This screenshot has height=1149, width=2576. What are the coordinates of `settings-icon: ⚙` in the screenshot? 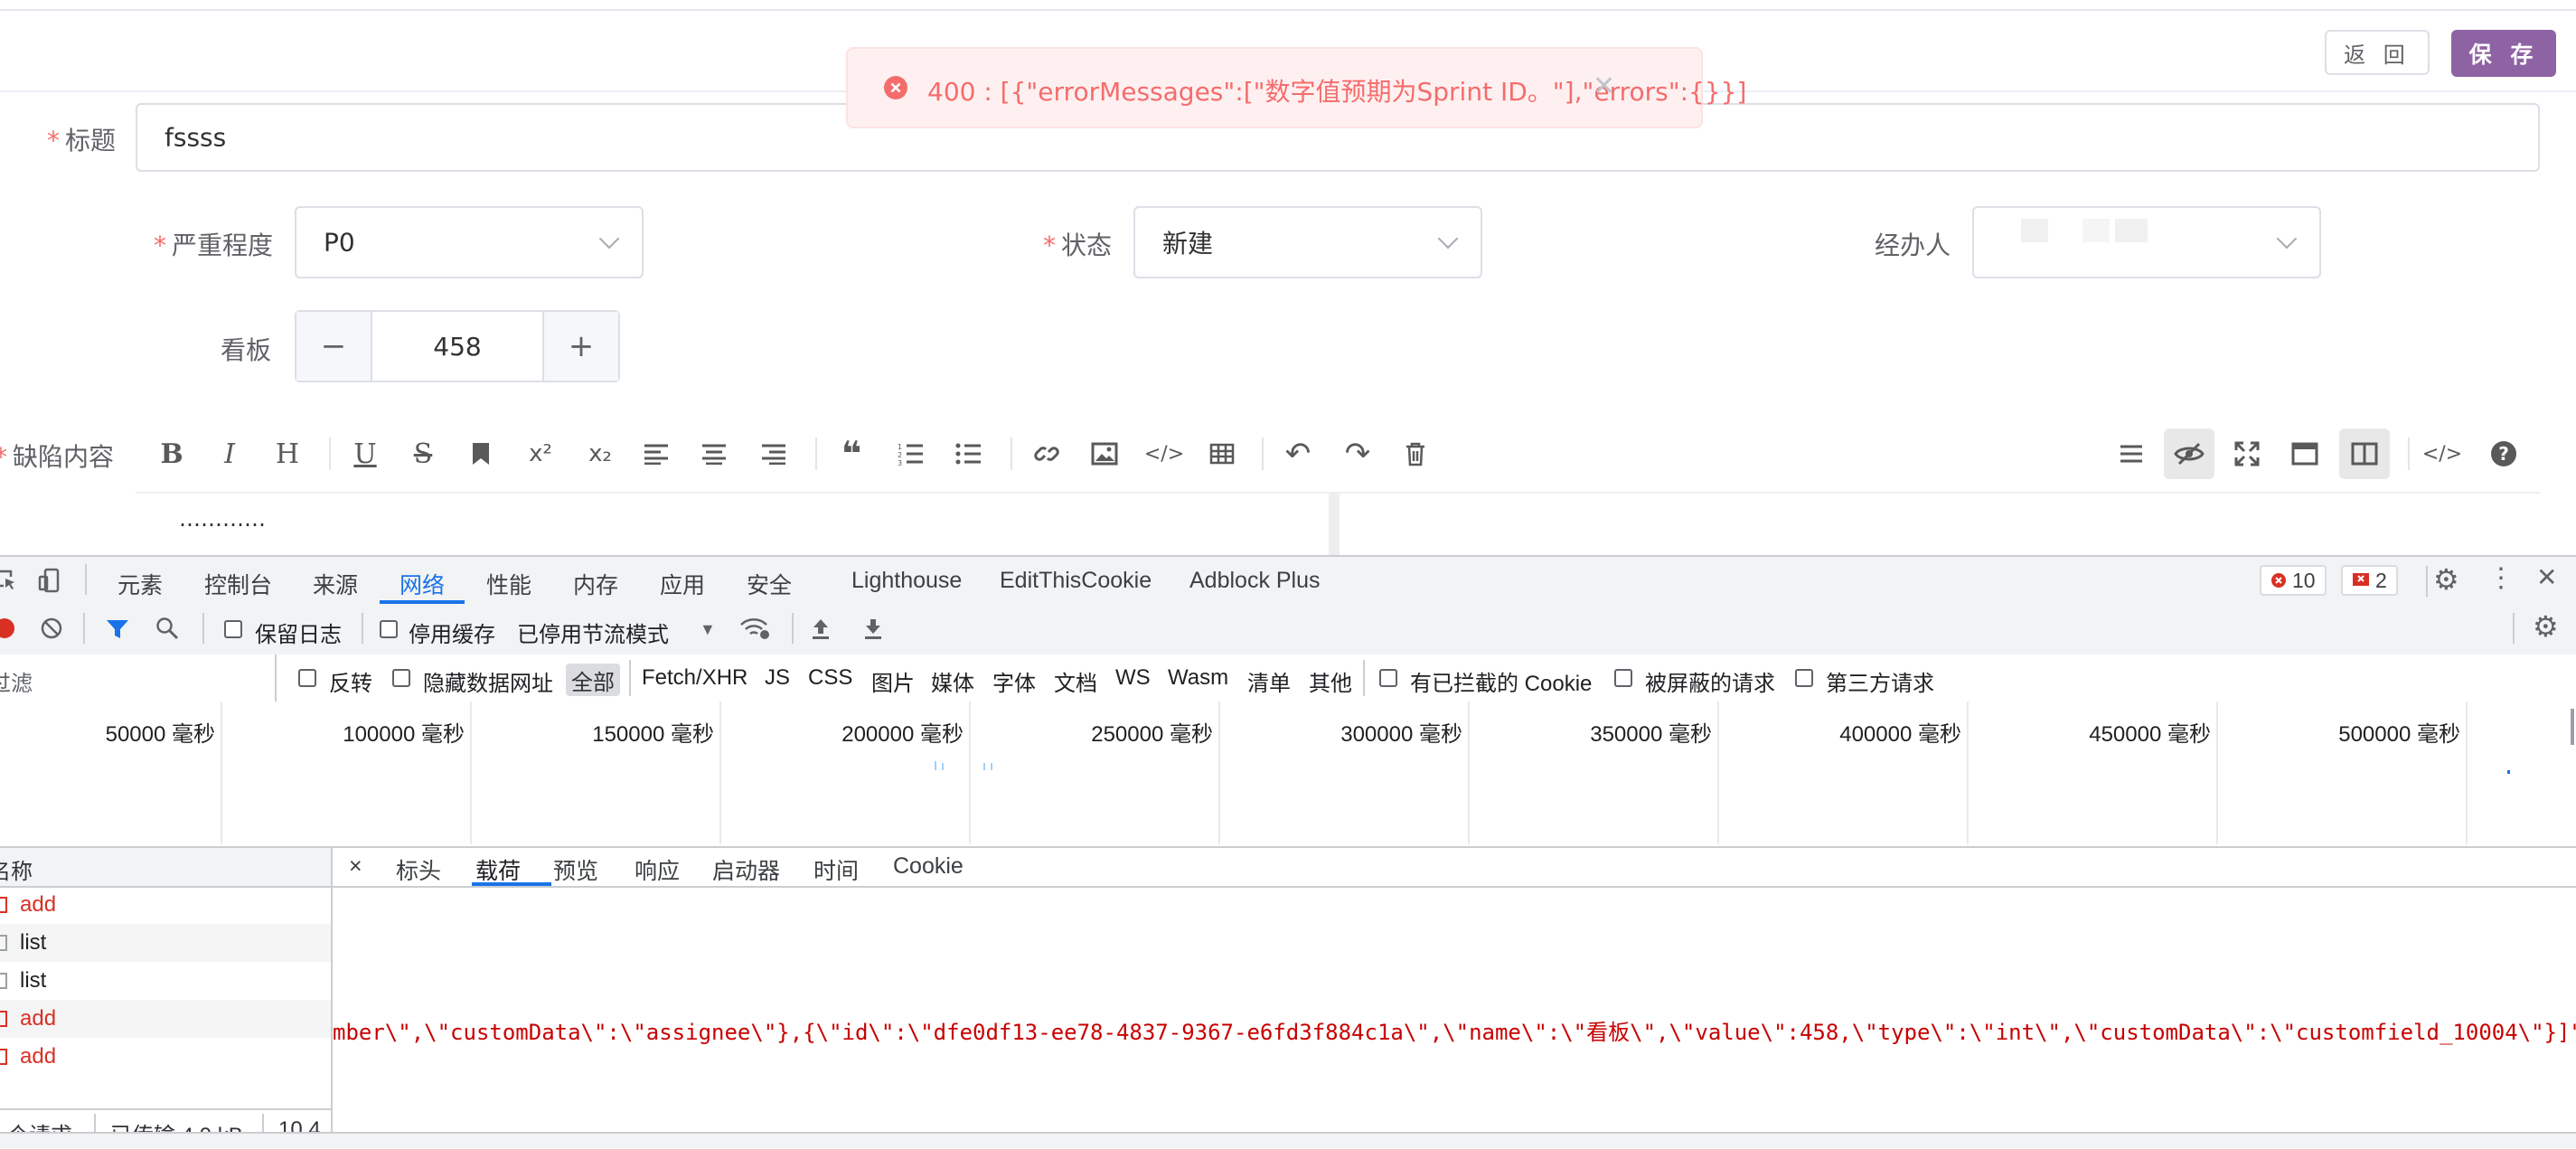 It's located at (2446, 579).